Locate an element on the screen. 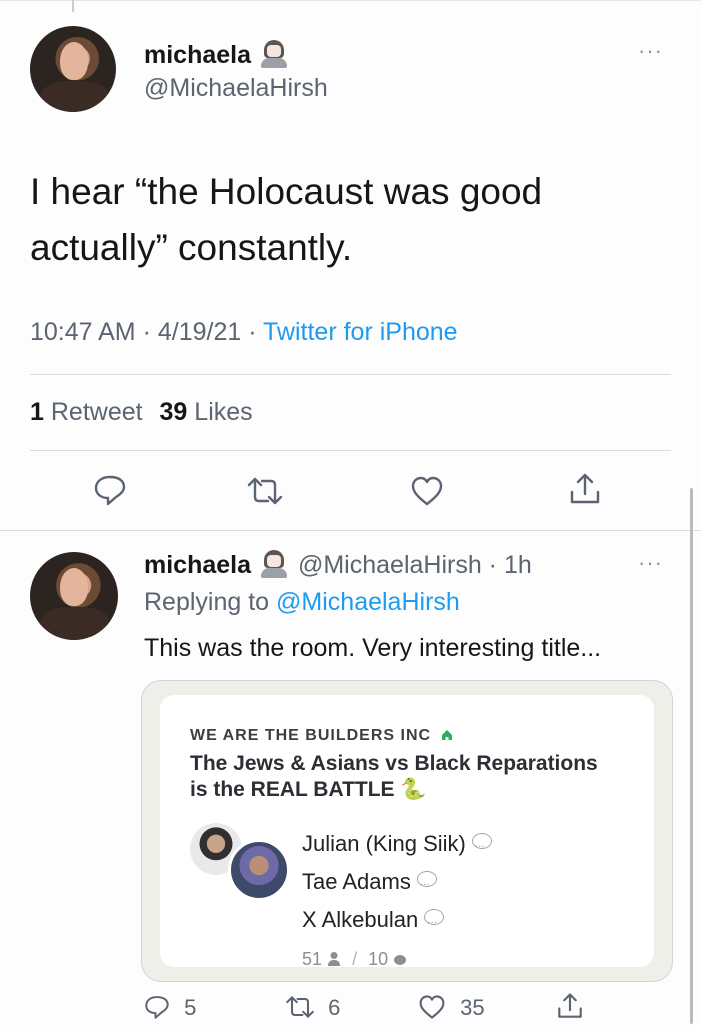 Image resolution: width=701 pixels, height=1026 pixels. home-icon is located at coordinates (447, 737).